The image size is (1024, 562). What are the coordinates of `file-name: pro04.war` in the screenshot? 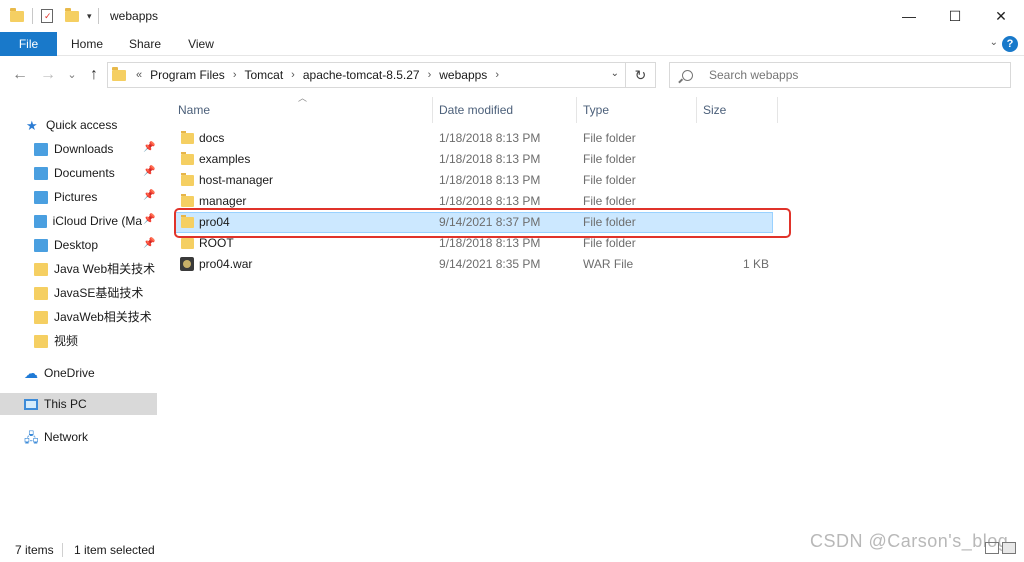 It's located at (226, 264).